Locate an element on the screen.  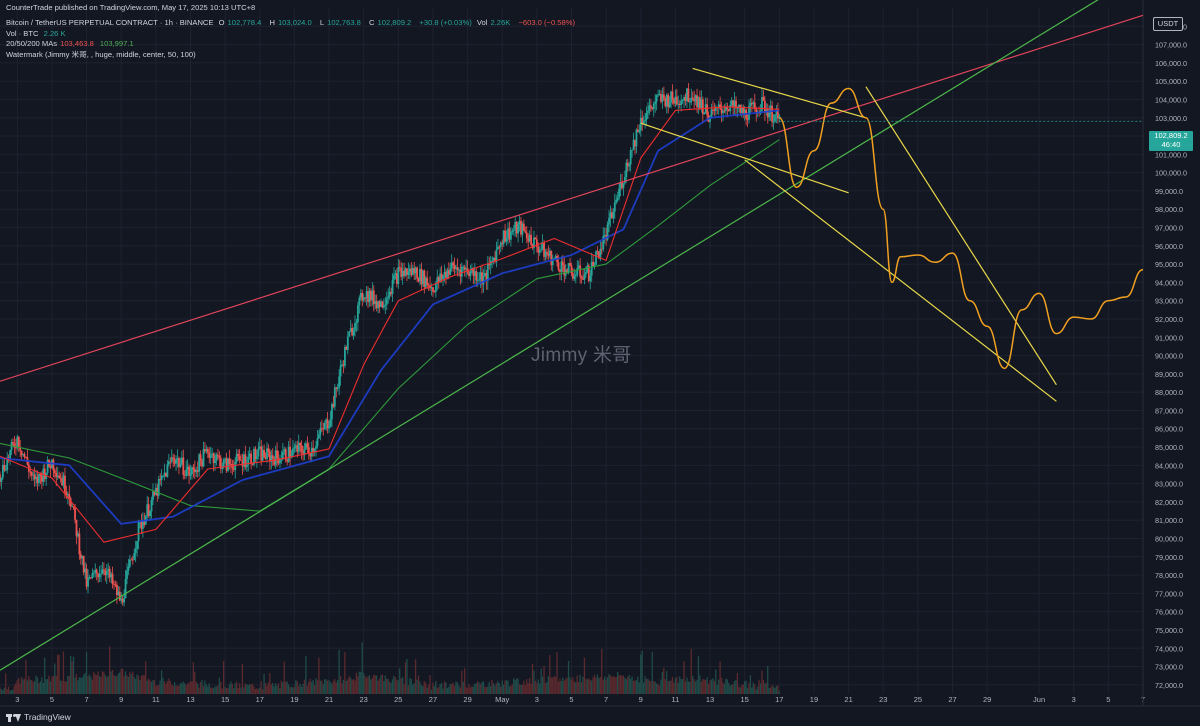
currency-label: USDT is located at coordinates (1168, 24).